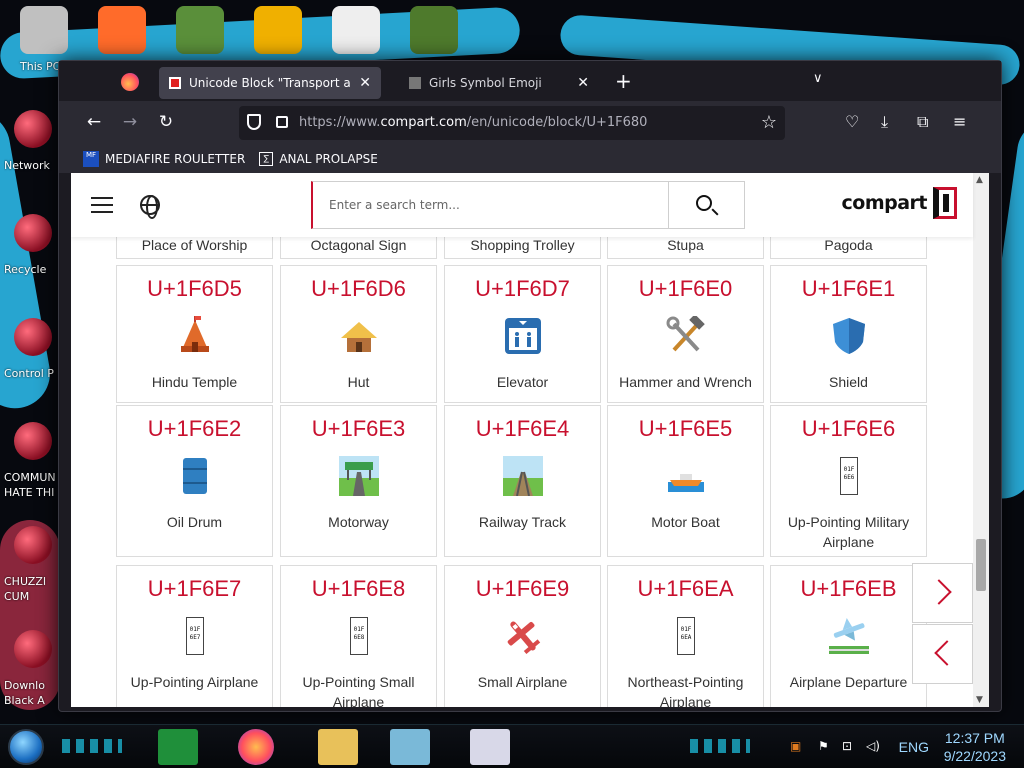 The width and height of the screenshot is (1024, 768). What do you see at coordinates (884, 203) in the screenshot?
I see `logo-wordmark: compart` at bounding box center [884, 203].